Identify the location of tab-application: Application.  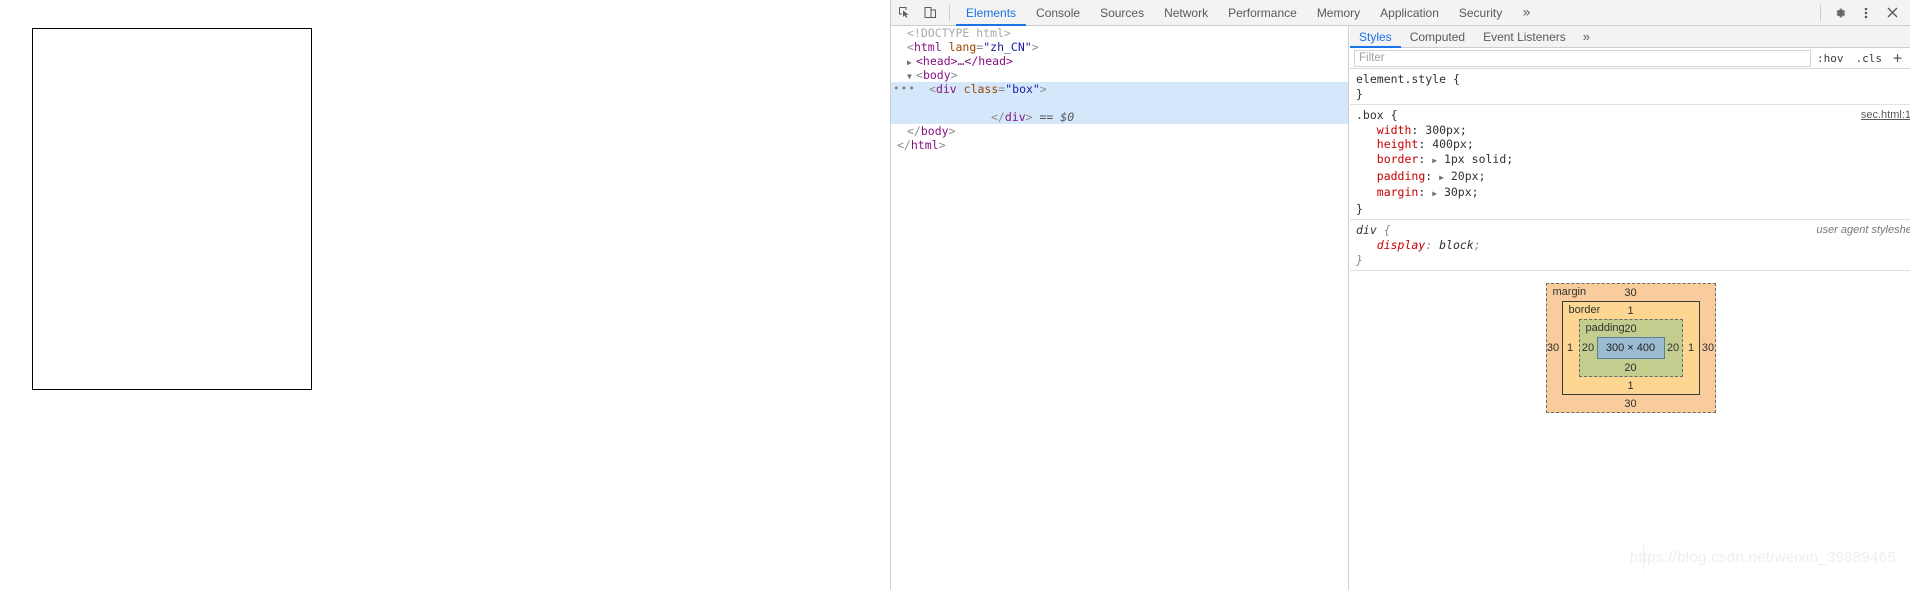
(1409, 13).